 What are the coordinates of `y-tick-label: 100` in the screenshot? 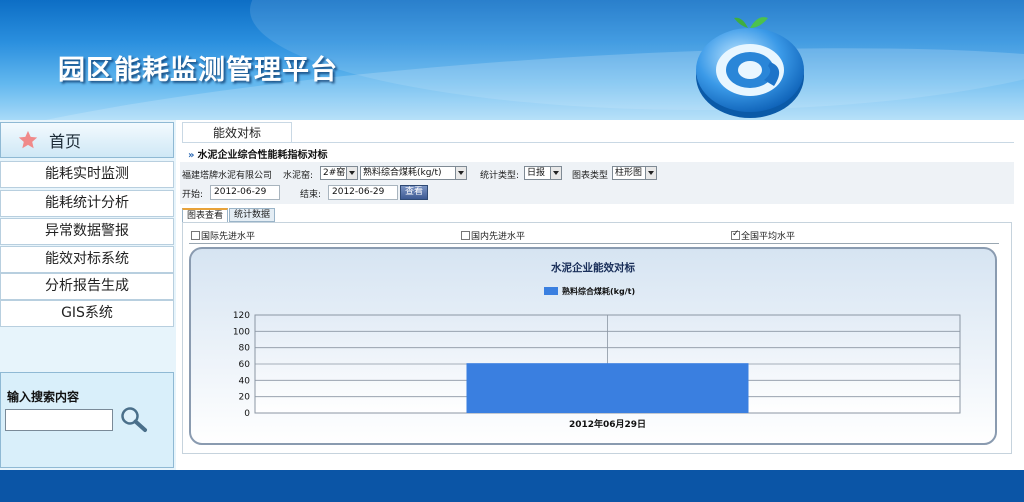 It's located at (241, 332).